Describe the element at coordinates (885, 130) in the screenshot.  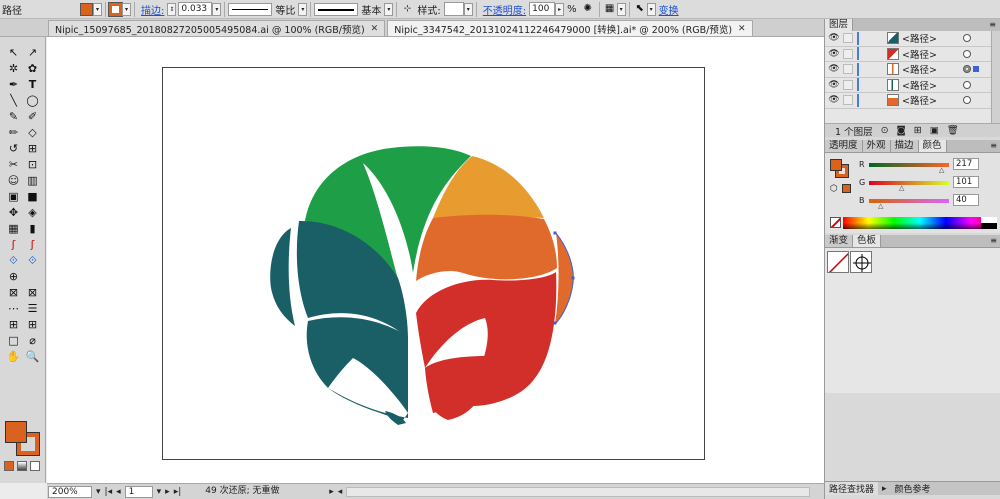
I see `locate-object-icon: ⊙` at that location.